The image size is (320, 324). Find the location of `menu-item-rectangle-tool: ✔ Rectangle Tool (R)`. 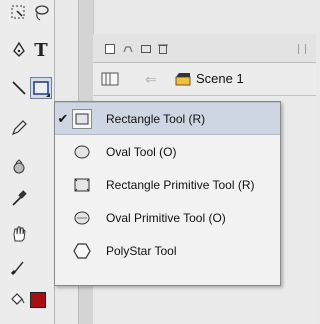

menu-item-rectangle-tool: ✔ Rectangle Tool (R) is located at coordinates (167, 118).